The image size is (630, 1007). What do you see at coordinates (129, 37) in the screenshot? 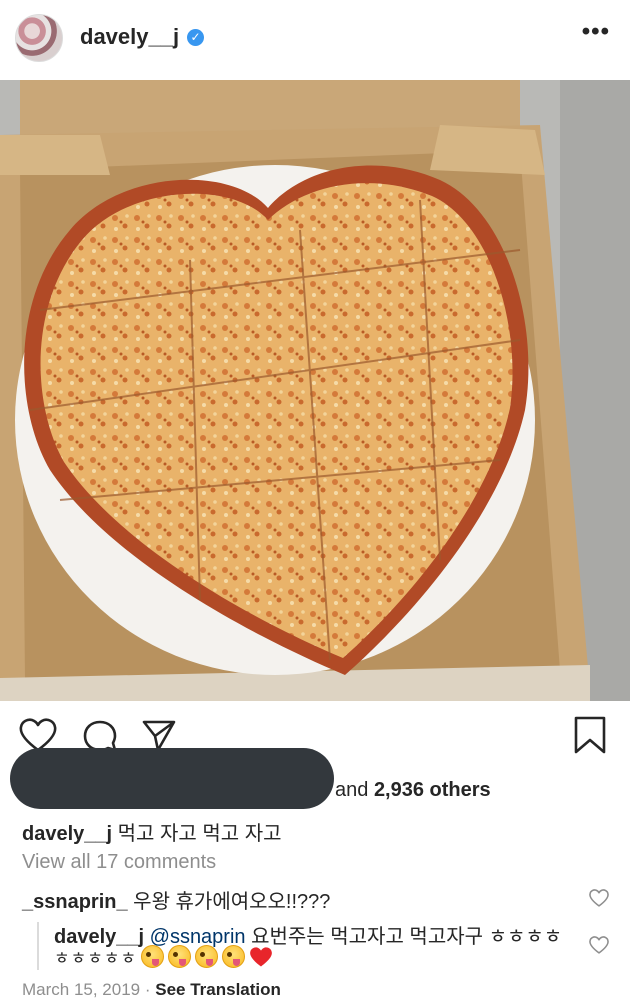
I see `post-username: davely__j` at bounding box center [129, 37].